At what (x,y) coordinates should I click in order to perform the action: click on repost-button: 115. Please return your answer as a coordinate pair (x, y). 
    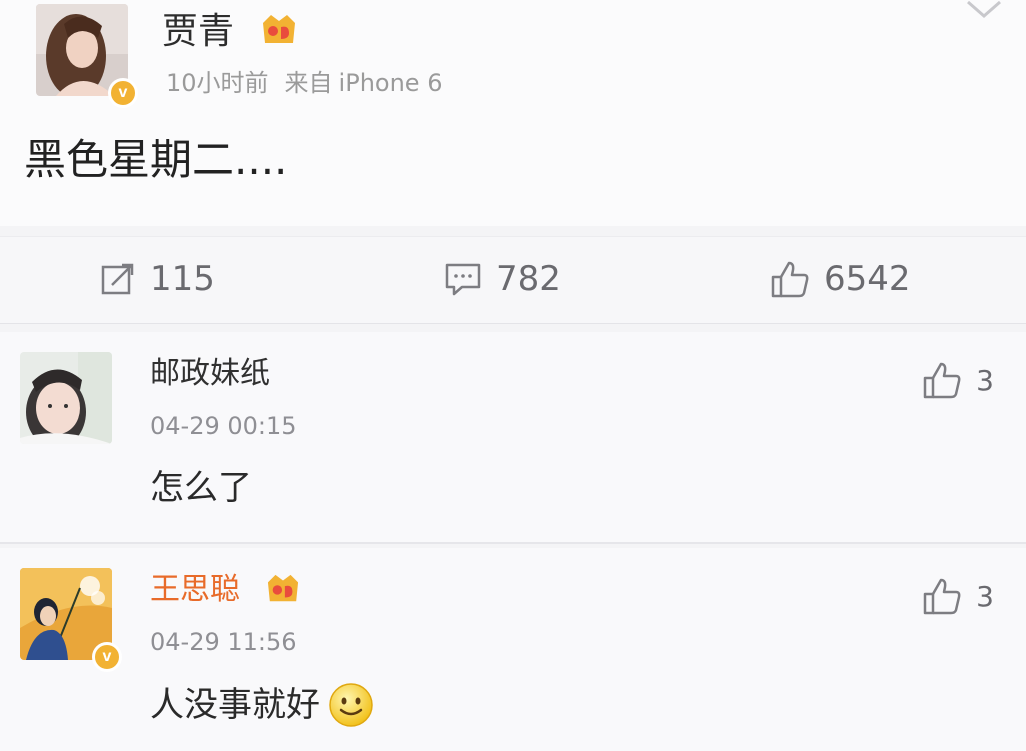
    Looking at the image, I should click on (157, 279).